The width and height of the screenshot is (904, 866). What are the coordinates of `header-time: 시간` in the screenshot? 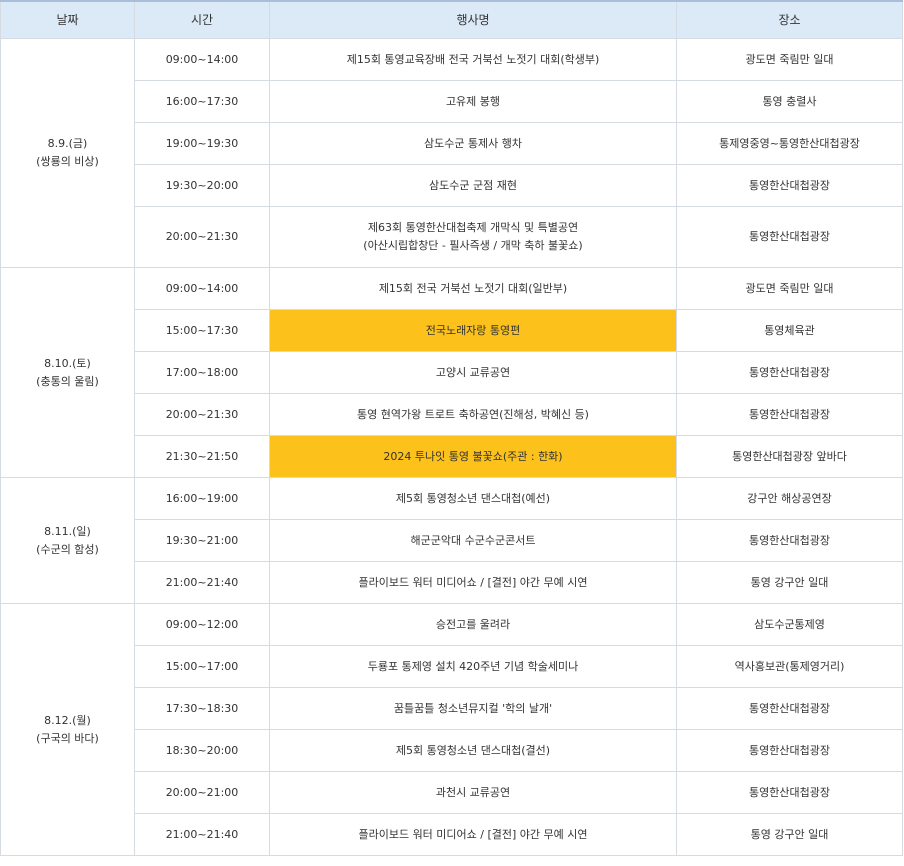 It's located at (202, 19).